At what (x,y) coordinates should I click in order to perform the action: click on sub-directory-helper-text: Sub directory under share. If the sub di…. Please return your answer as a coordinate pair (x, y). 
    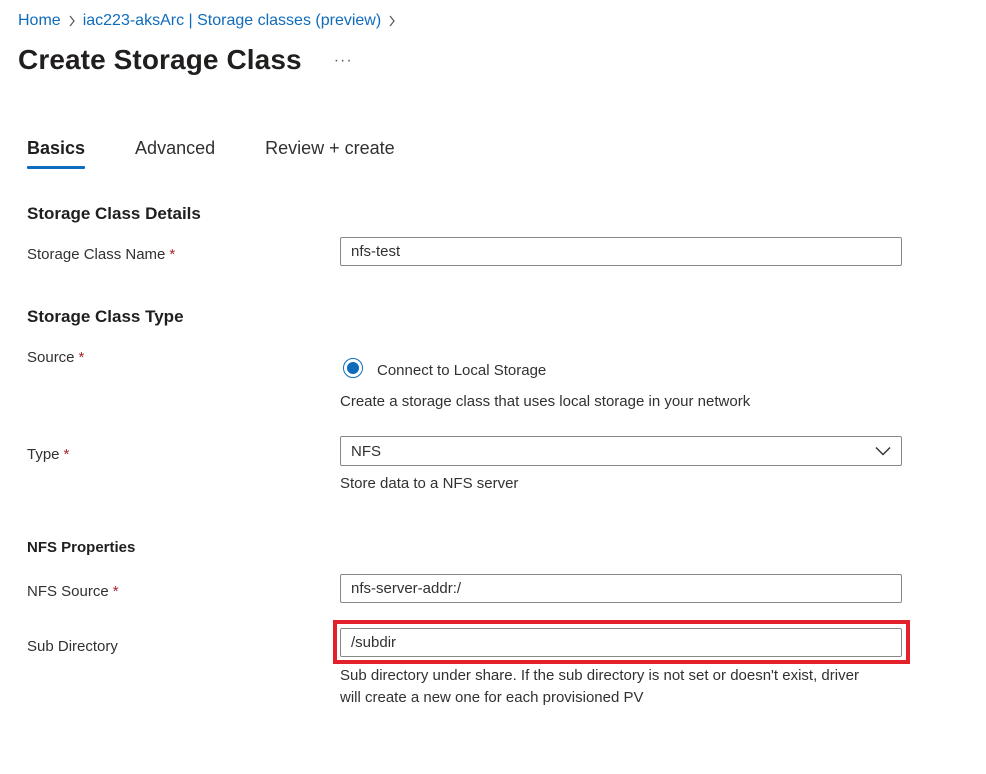
    Looking at the image, I should click on (599, 687).